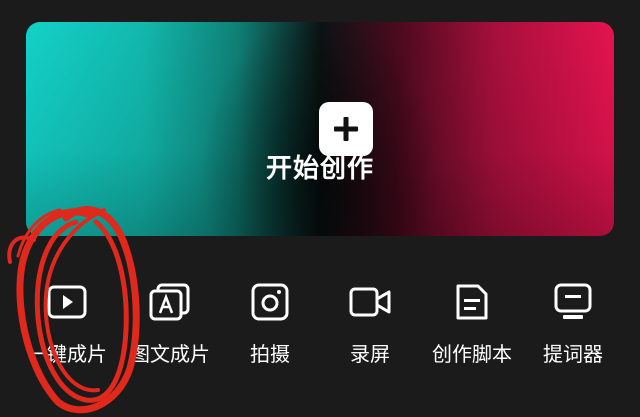 The width and height of the screenshot is (640, 417). I want to click on tool-label: 提词器, so click(573, 354).